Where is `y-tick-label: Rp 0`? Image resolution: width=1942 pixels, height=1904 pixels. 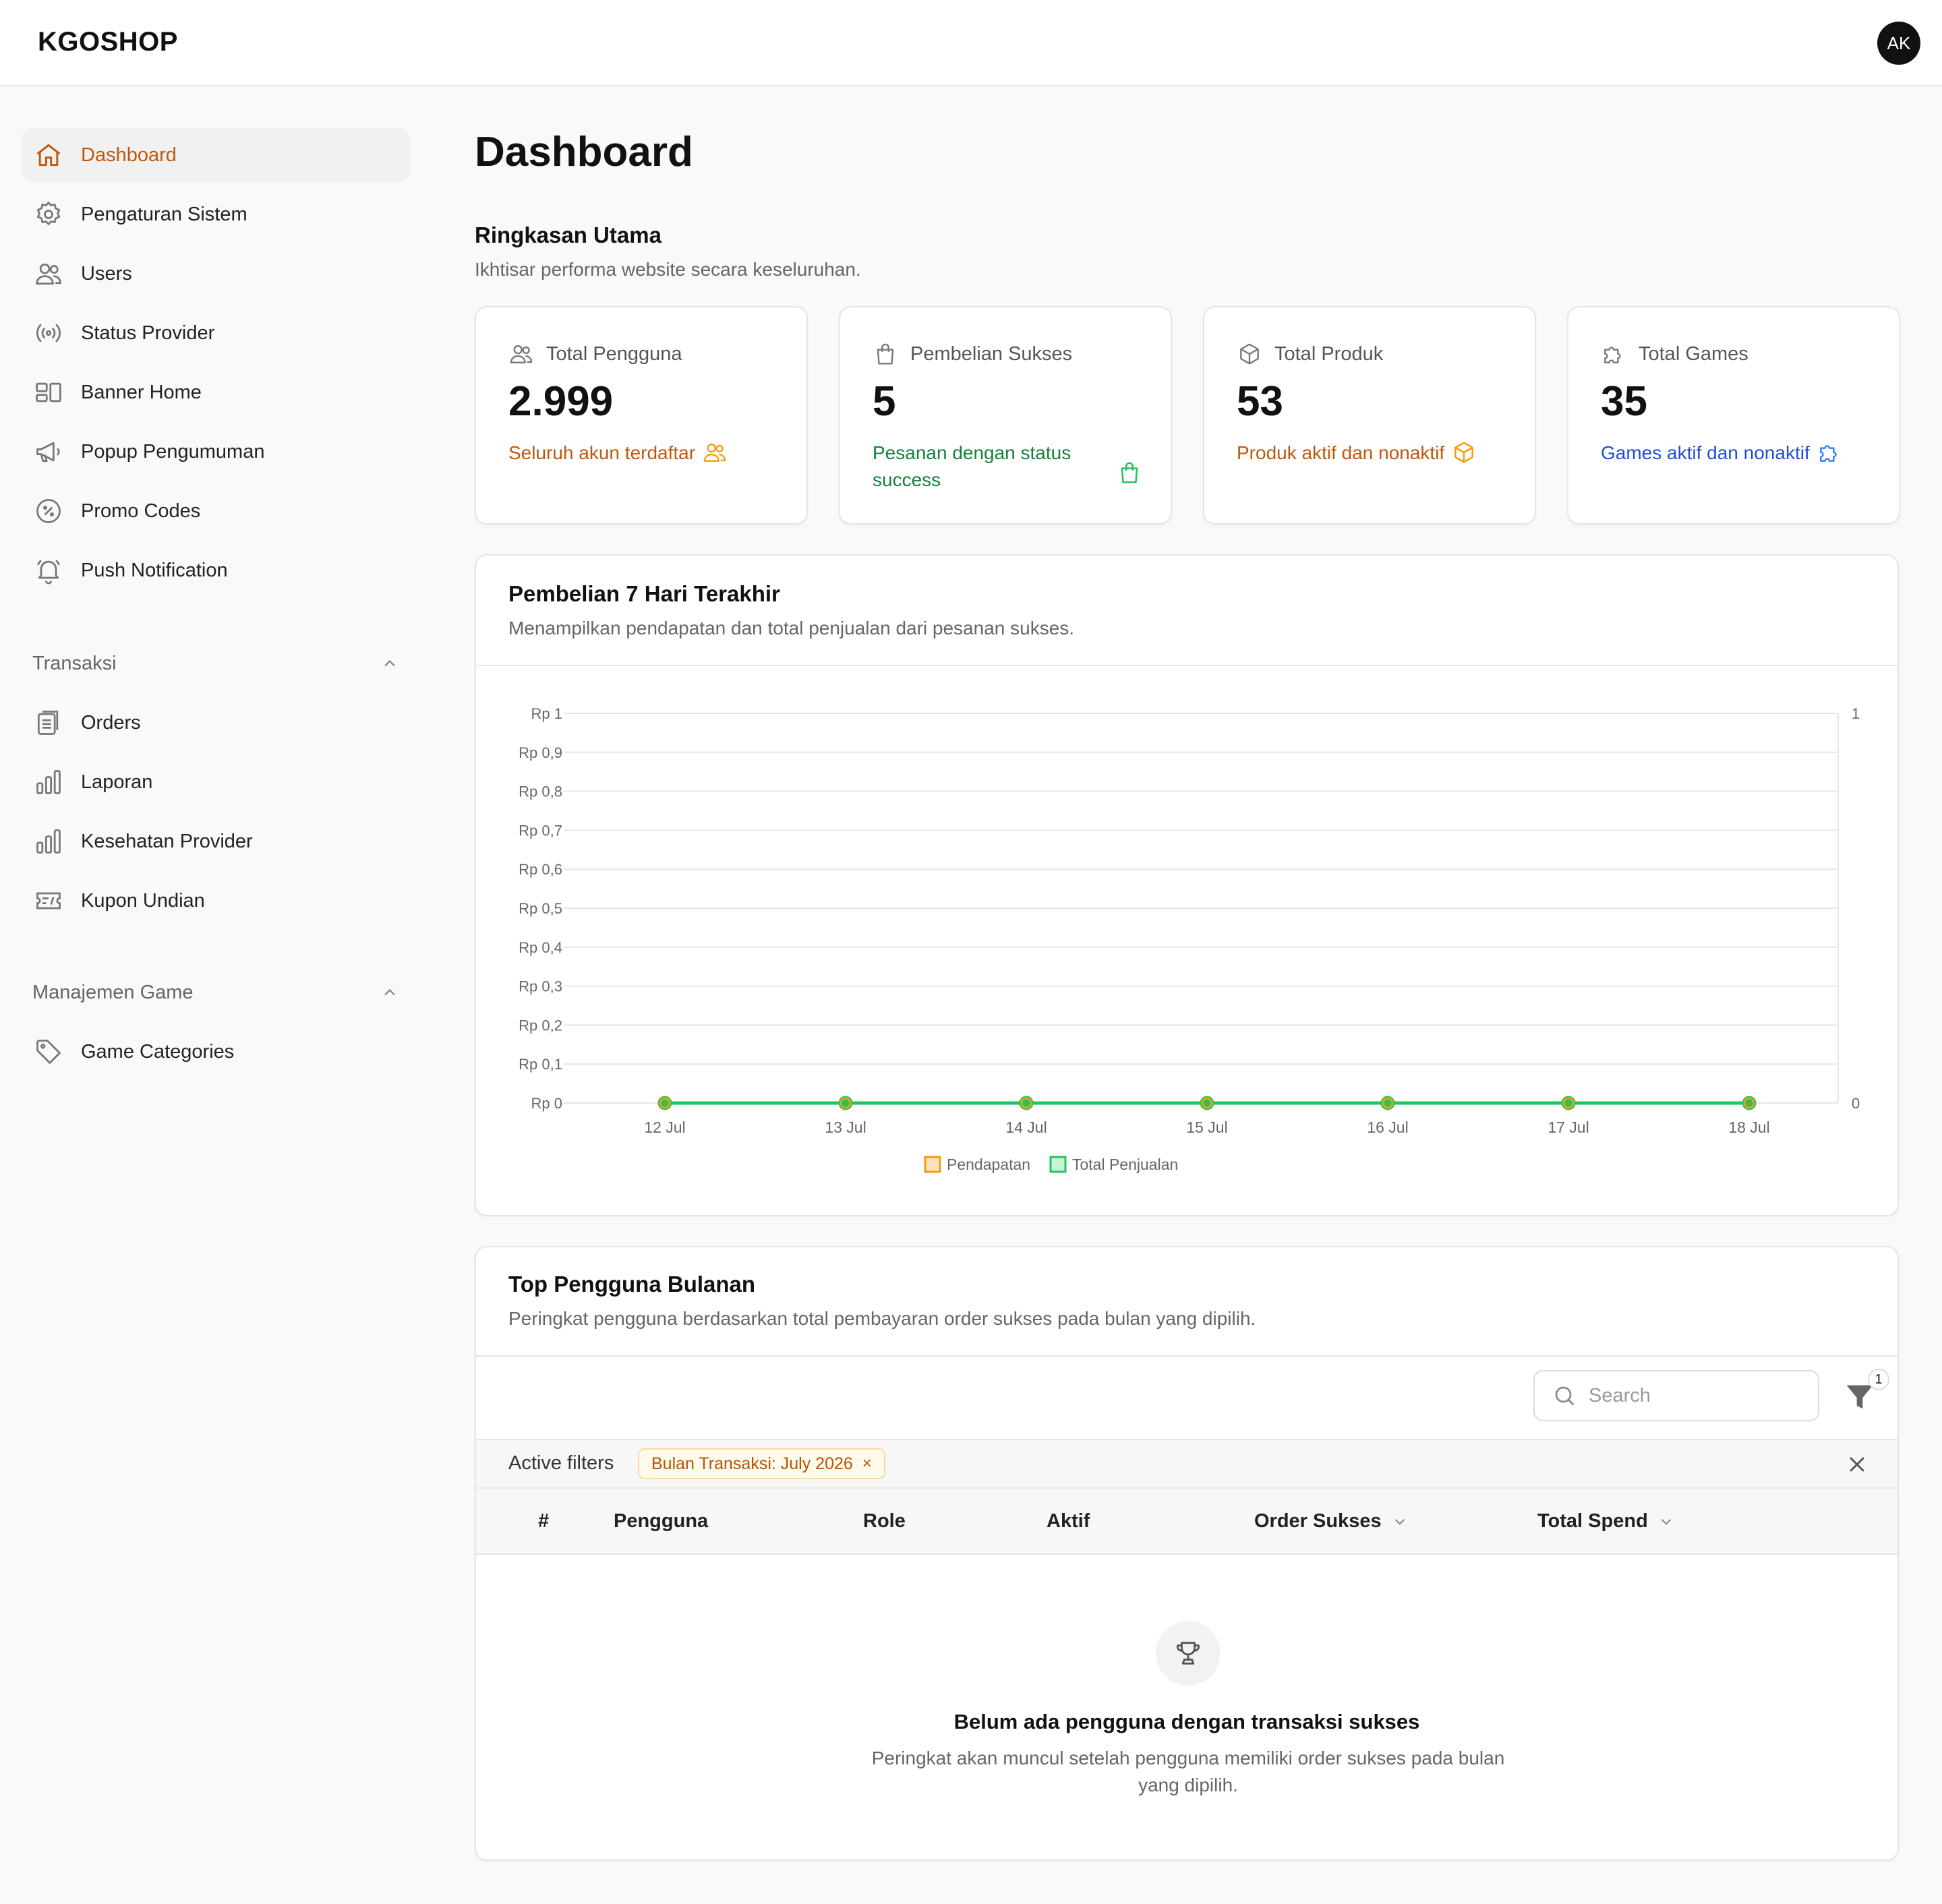 y-tick-label: Rp 0 is located at coordinates (547, 1103).